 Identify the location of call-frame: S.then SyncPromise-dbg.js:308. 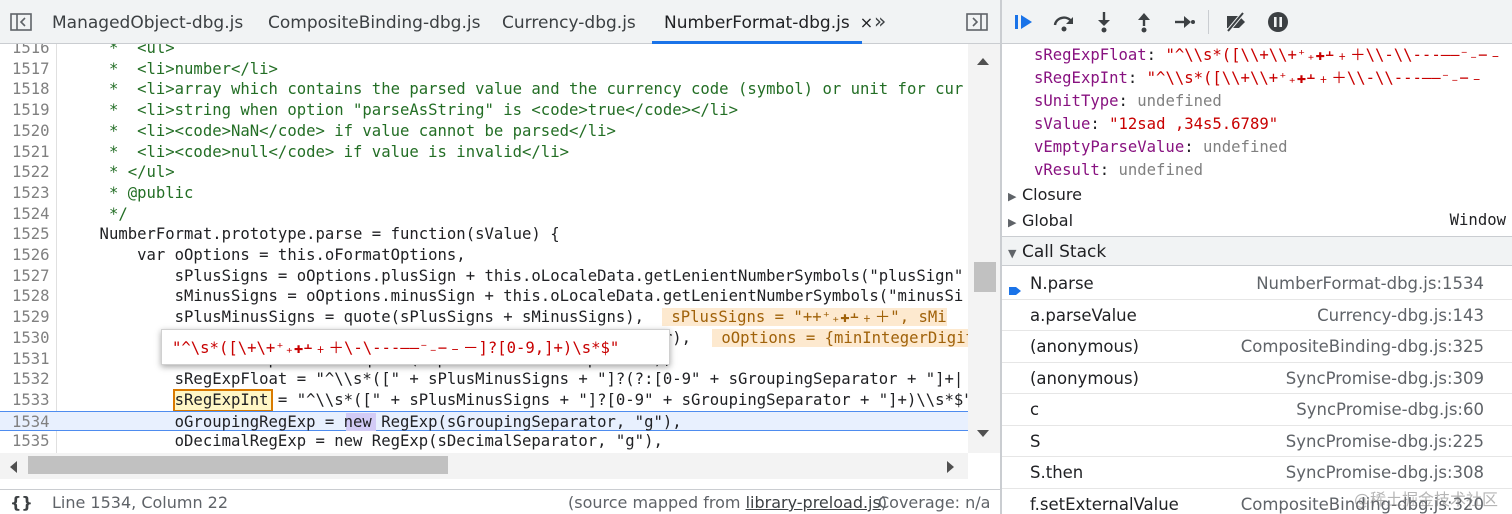
(1257, 473).